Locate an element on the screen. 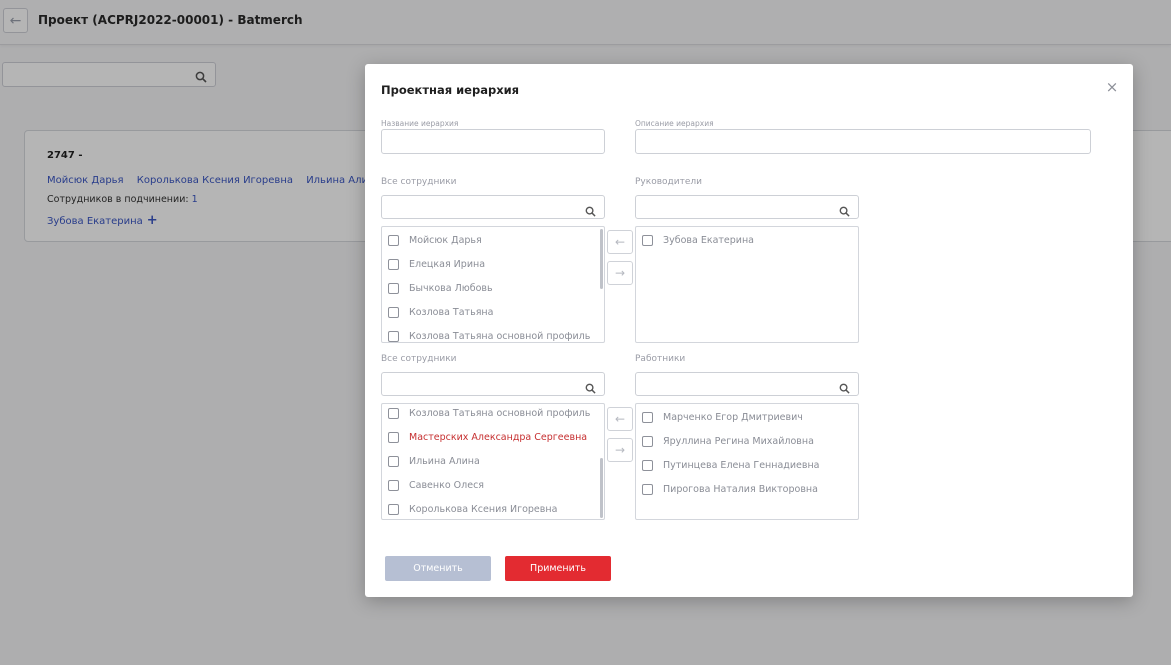 The height and width of the screenshot is (665, 1171). workers-label: Работники is located at coordinates (660, 359).